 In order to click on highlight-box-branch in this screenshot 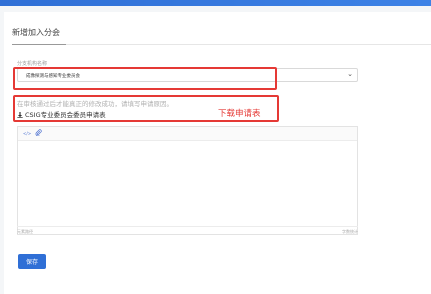, I will do `click(145, 78)`.